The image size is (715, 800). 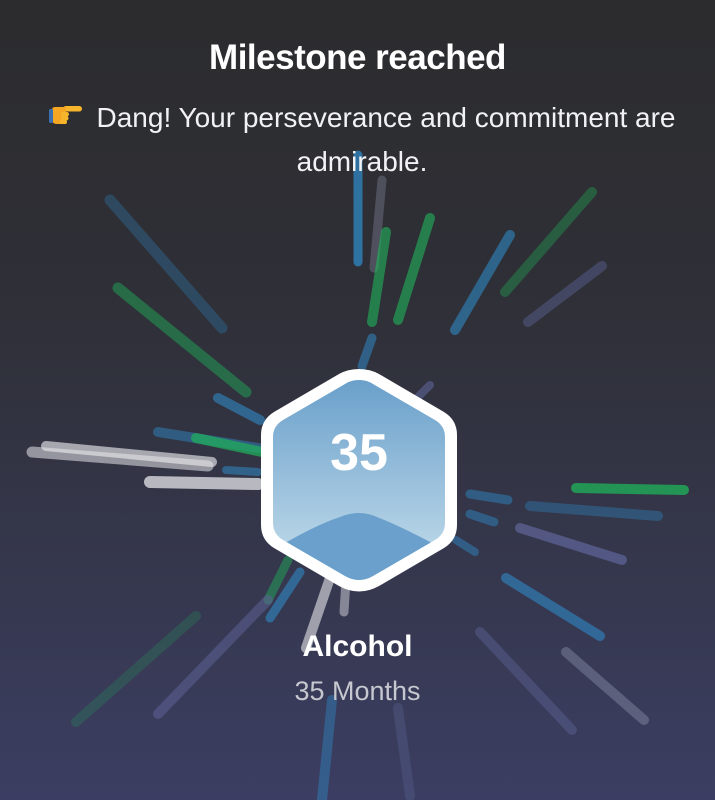 I want to click on habit-name: Alcohol, so click(x=357, y=646).